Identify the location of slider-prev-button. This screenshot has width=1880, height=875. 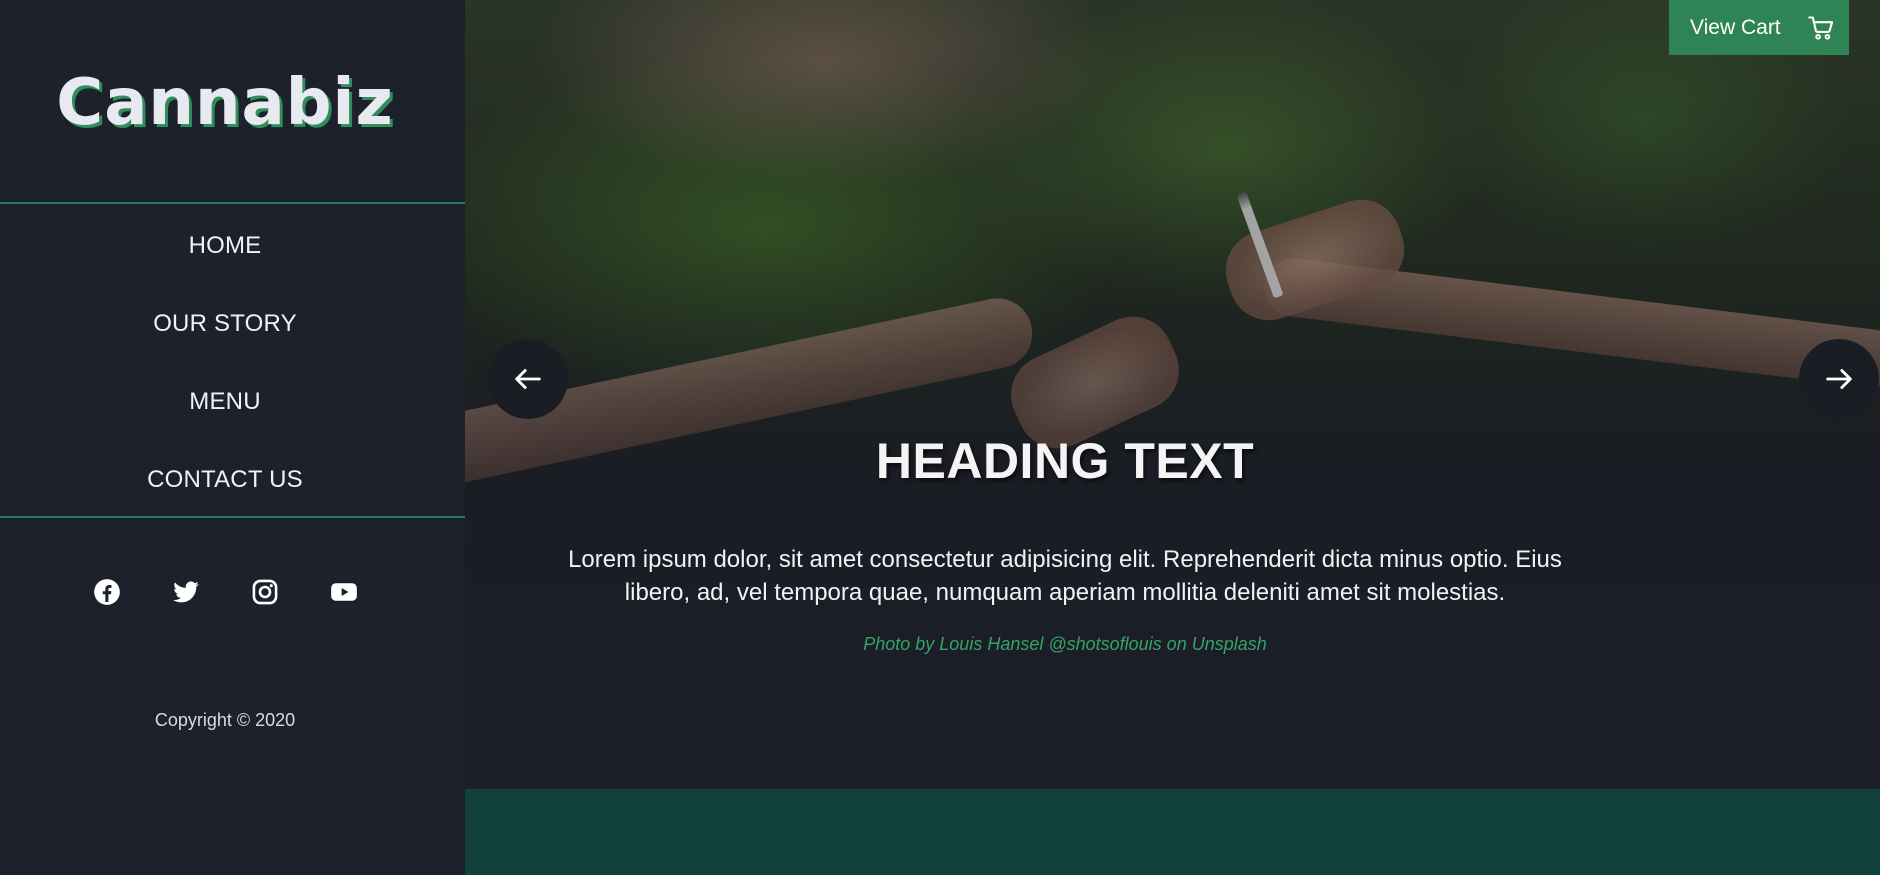
(528, 379).